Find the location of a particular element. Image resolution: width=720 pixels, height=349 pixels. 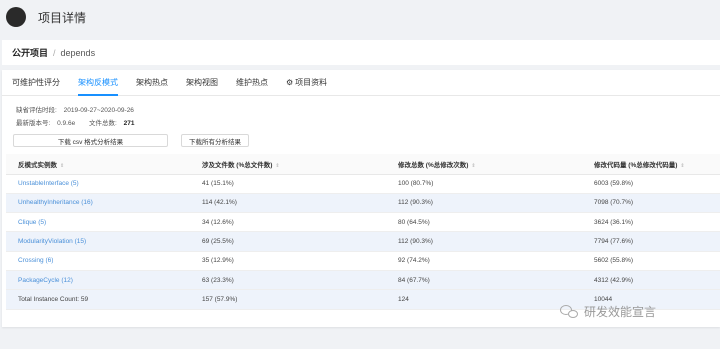

table-cell: 4312 (42.9%) is located at coordinates (651, 280).